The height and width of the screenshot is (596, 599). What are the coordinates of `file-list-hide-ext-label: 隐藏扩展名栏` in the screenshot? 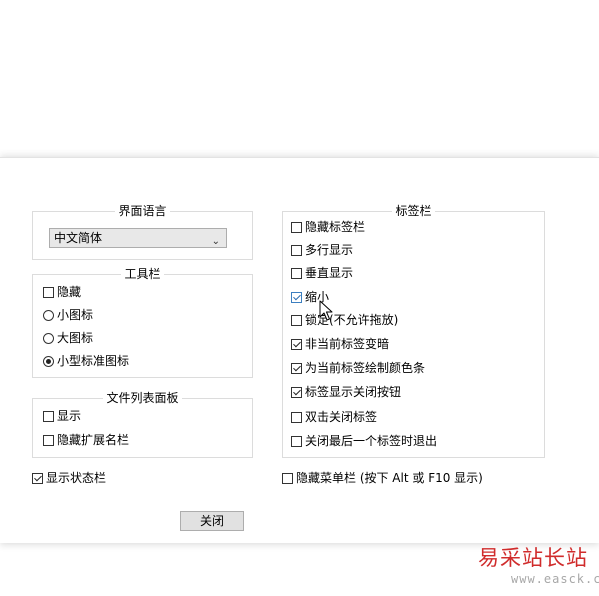 It's located at (93, 440).